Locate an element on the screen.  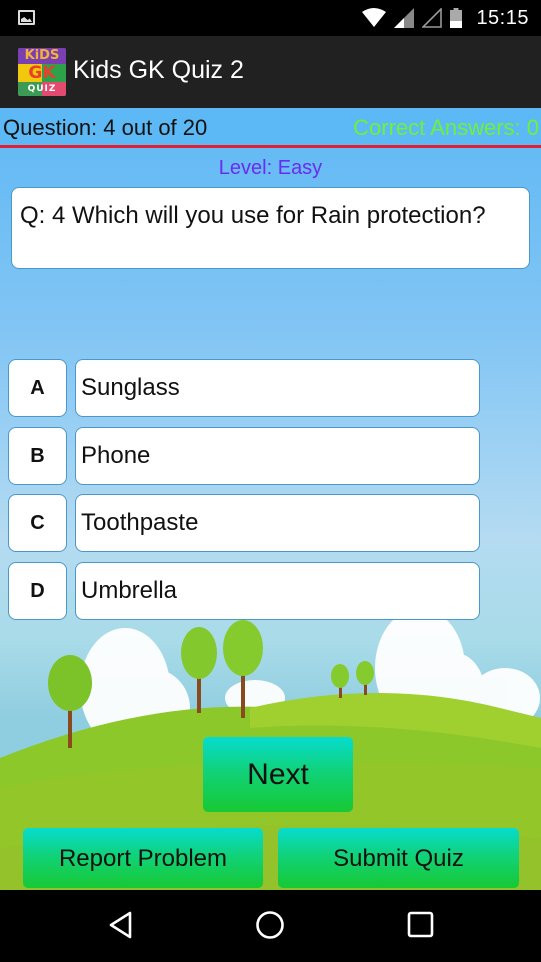
option-answer: Sunglass is located at coordinates (277, 388).